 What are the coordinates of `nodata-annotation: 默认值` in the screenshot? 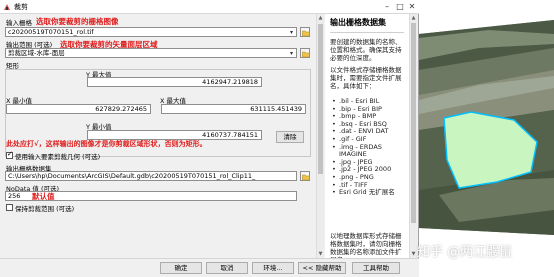 It's located at (43, 196).